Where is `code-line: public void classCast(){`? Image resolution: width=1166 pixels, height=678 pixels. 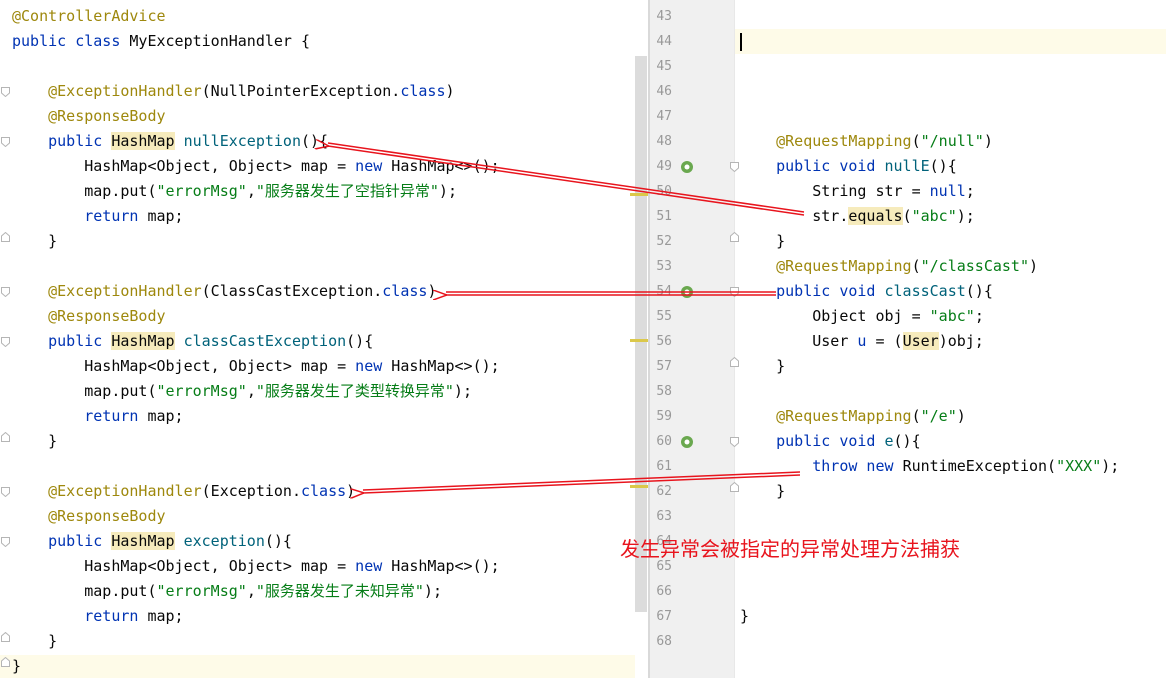
code-line: public void classCast(){ is located at coordinates (866, 291).